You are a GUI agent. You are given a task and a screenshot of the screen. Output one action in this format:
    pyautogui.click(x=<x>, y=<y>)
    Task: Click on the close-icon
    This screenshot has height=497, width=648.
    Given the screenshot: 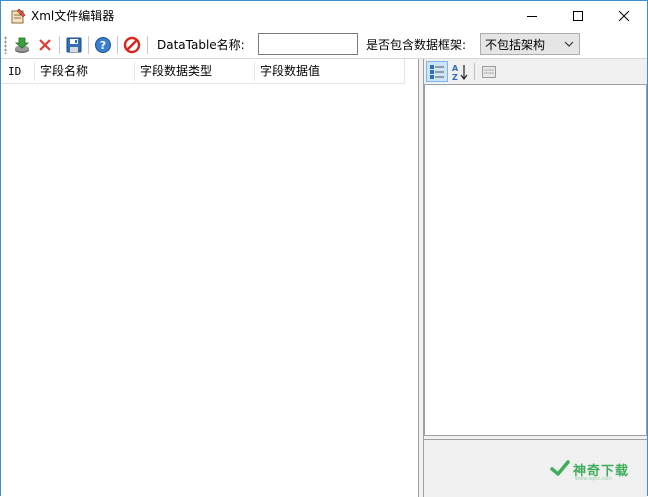 What is the action you would take?
    pyautogui.click(x=624, y=16)
    